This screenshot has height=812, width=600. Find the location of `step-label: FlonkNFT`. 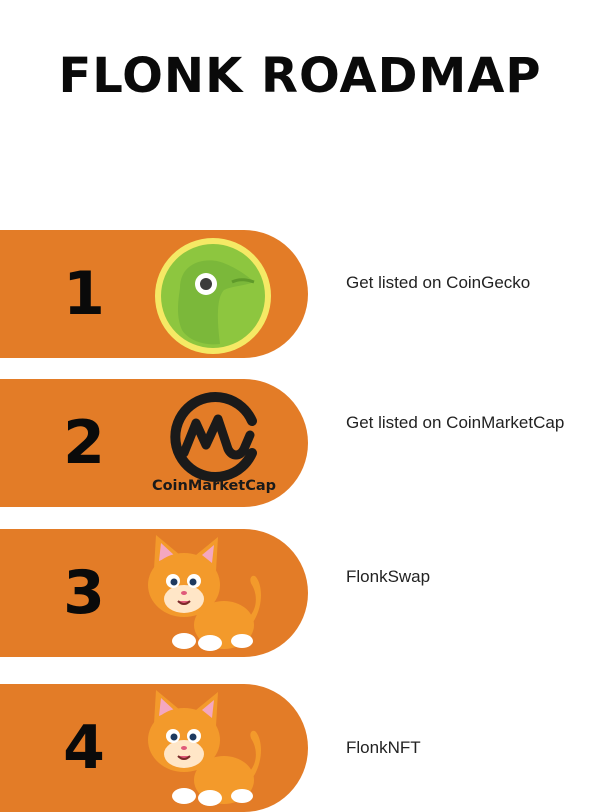

step-label: FlonkNFT is located at coordinates (383, 747).